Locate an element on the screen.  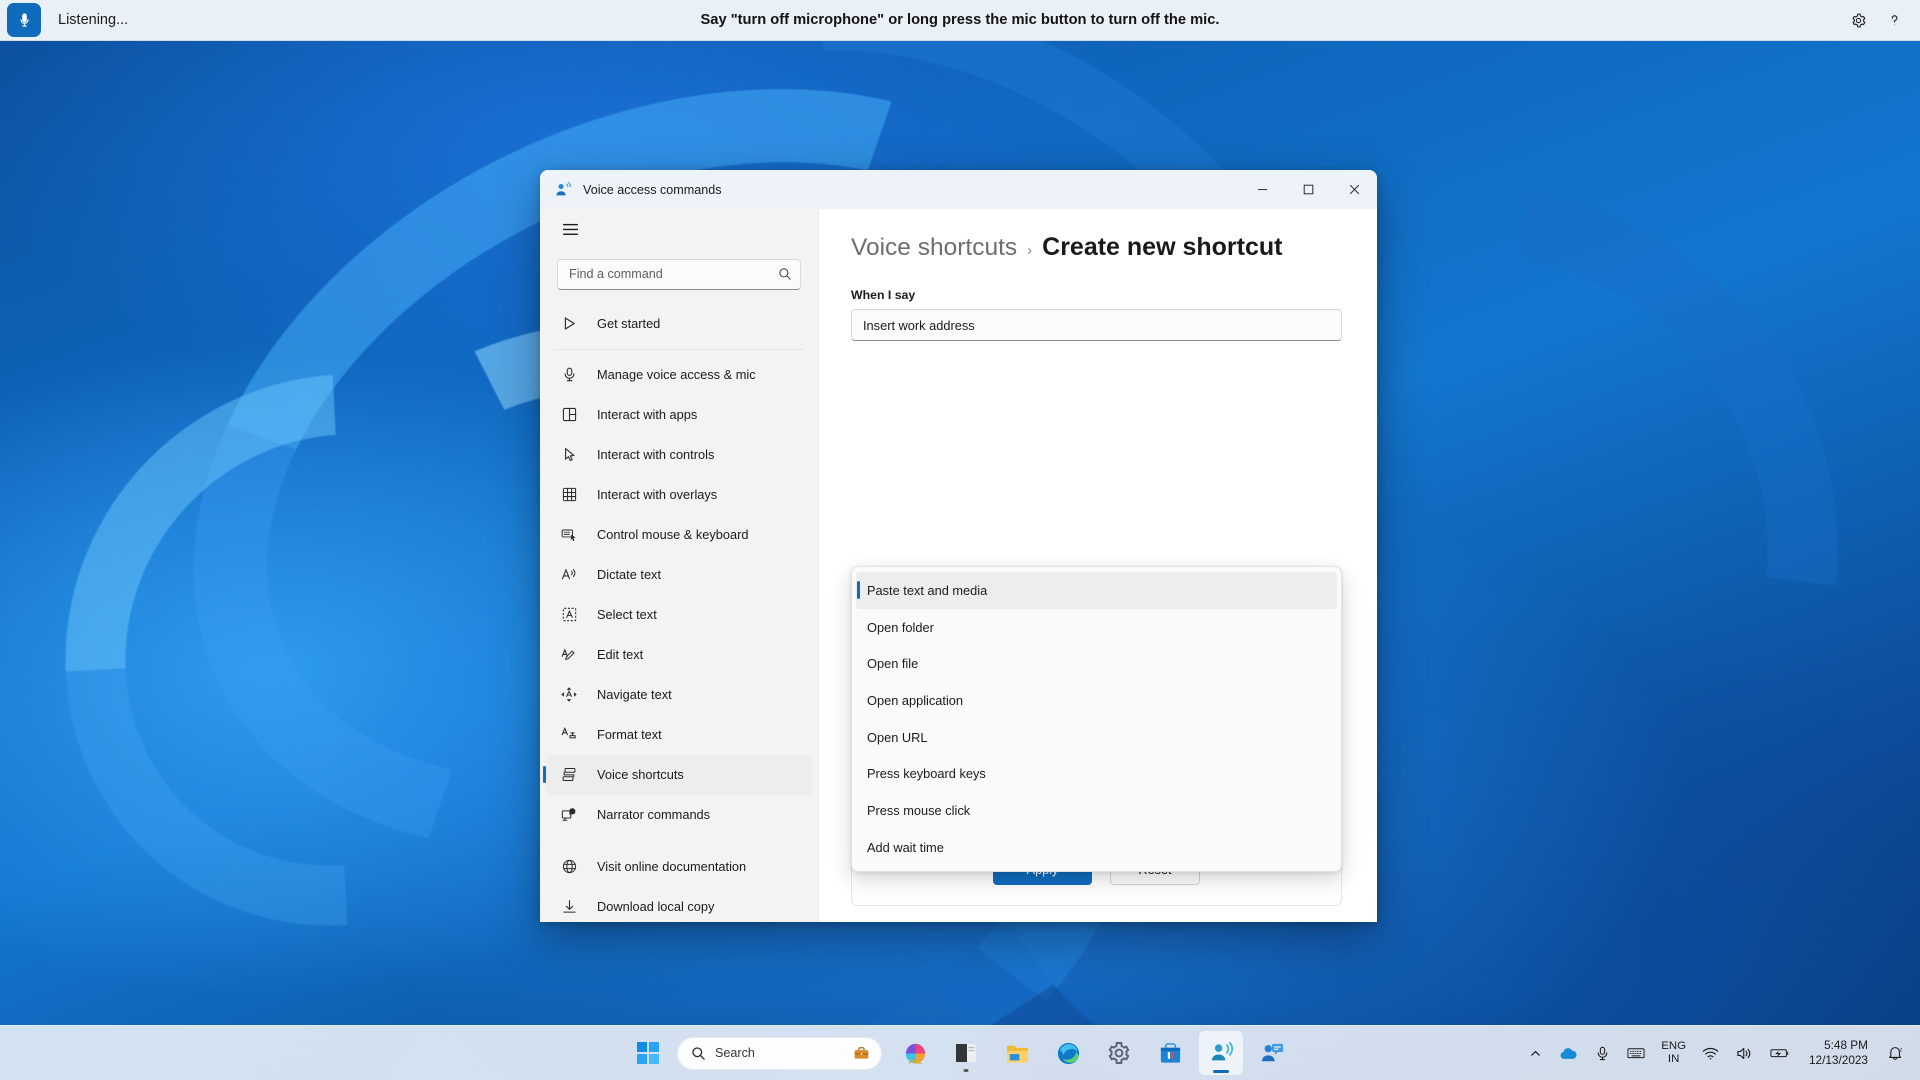
sidebar-item-control-mouse-keyboard: Control mouse & keyboard is located at coordinates (679, 535).